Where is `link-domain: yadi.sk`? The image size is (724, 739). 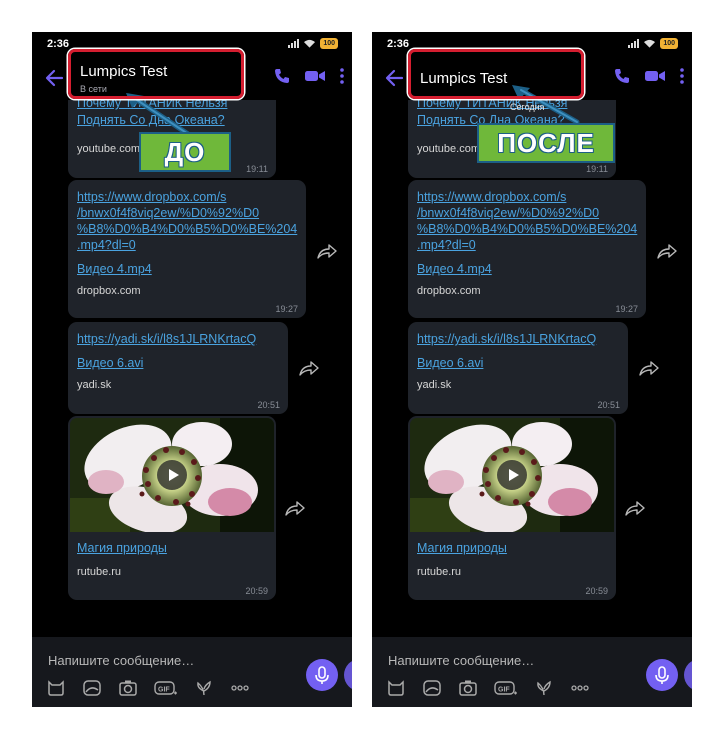 link-domain: yadi.sk is located at coordinates (434, 385).